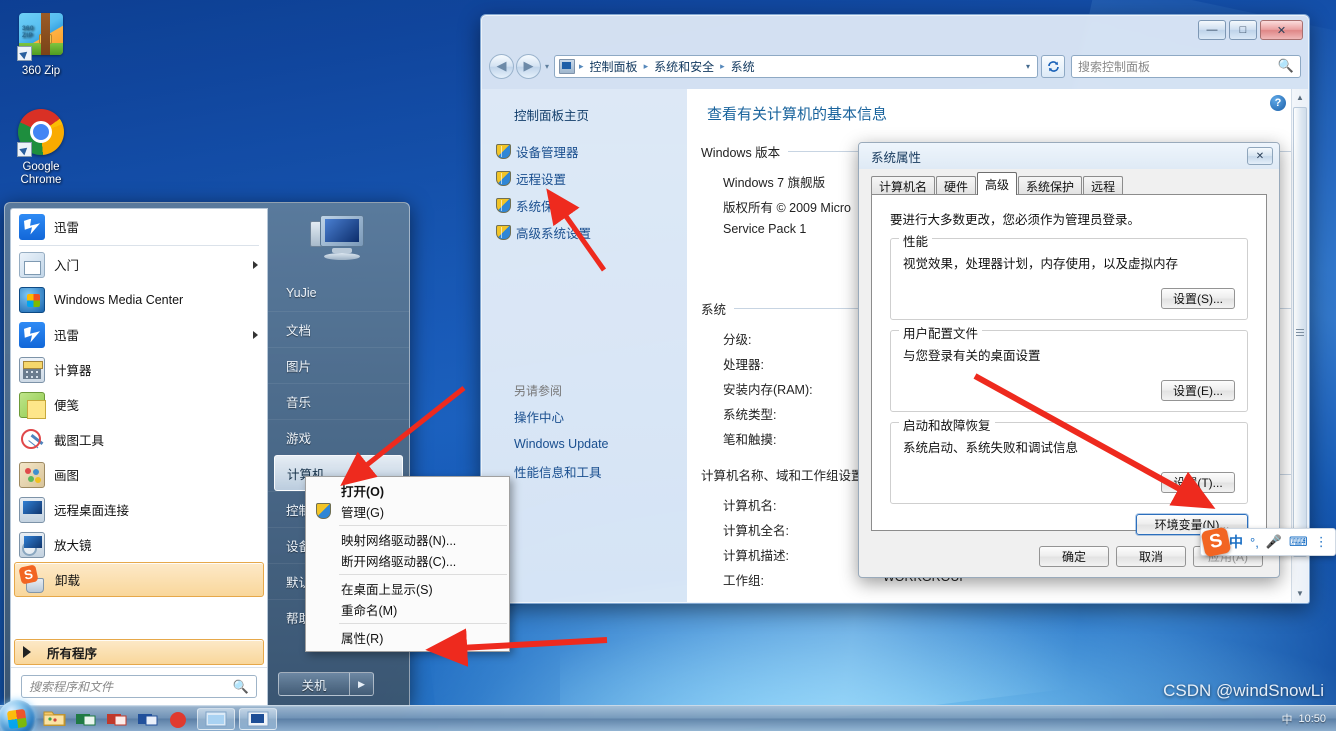  Describe the element at coordinates (67, 266) in the screenshot. I see `start-menu-item-label: 入门` at that location.